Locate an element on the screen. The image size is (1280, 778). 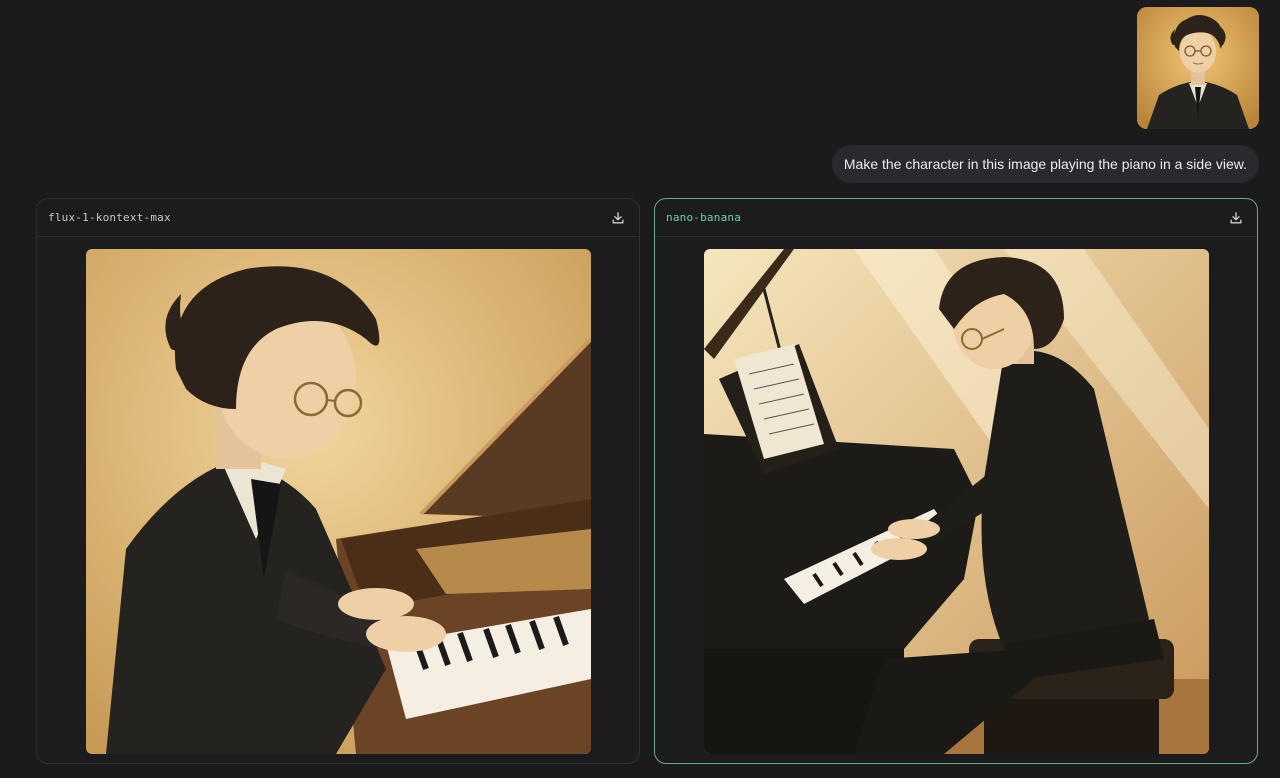
model-name-label: nano-banana is located at coordinates (704, 217).